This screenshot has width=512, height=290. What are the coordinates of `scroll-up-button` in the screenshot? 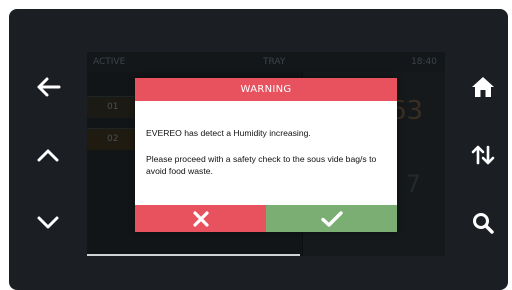 It's located at (48, 155).